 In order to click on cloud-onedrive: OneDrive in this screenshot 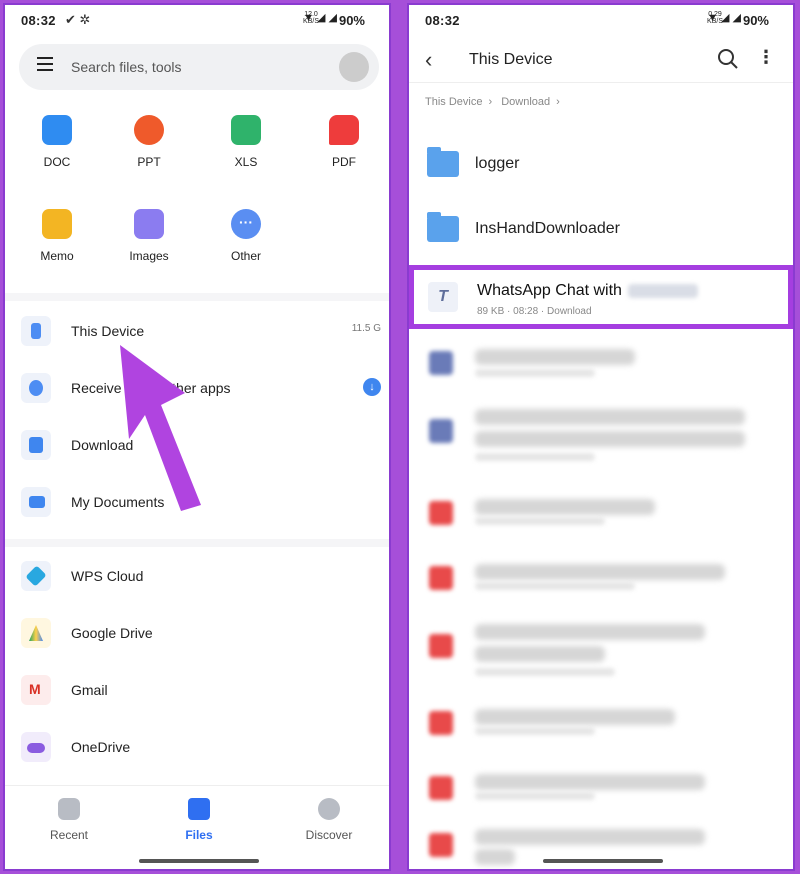, I will do `click(201, 748)`.